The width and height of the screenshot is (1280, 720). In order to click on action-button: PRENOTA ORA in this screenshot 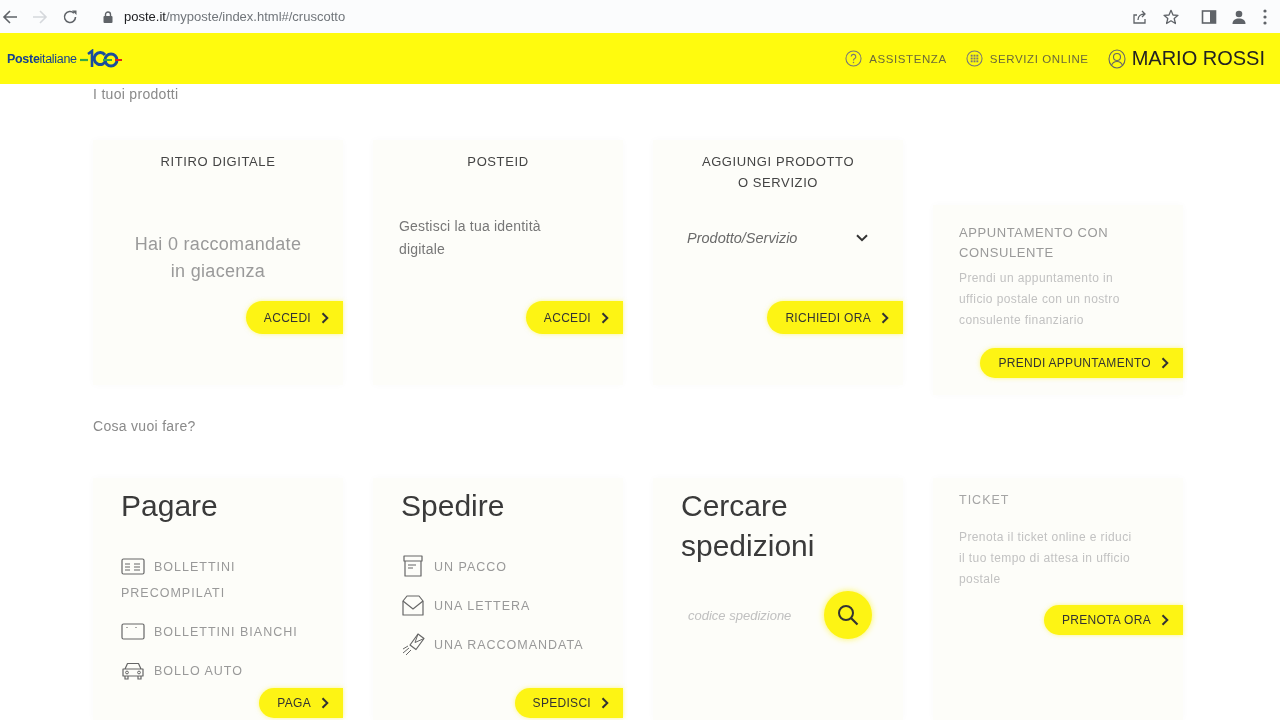, I will do `click(1113, 620)`.